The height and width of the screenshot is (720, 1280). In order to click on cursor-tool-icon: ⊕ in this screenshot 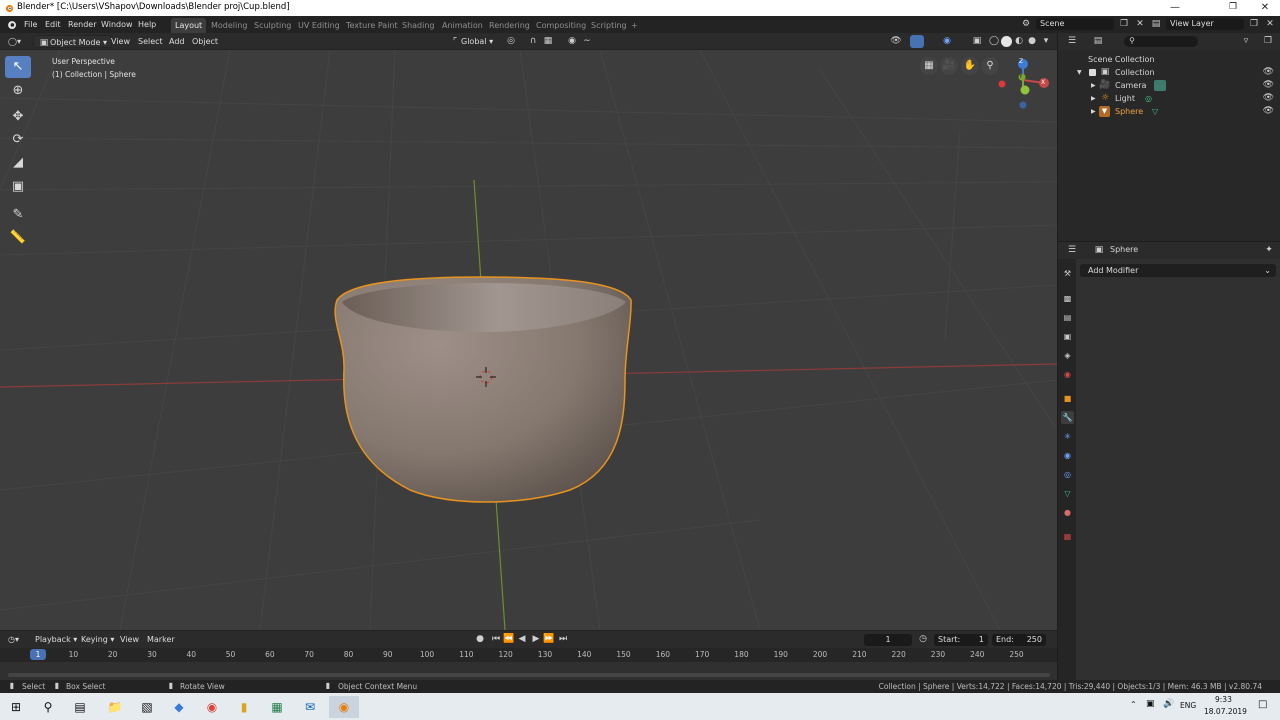, I will do `click(18, 91)`.